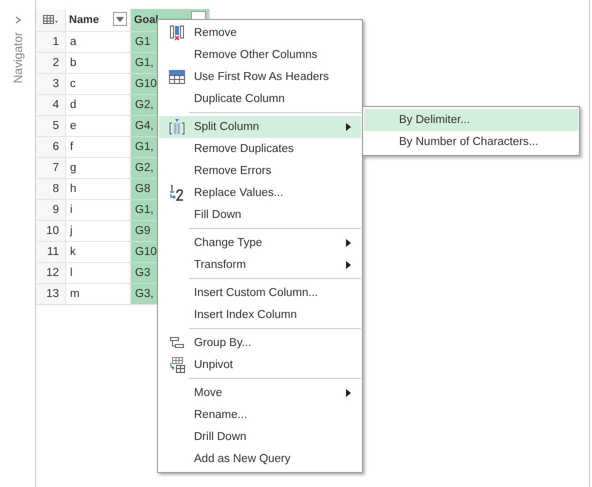  Describe the element at coordinates (51, 146) in the screenshot. I see `row-number: 6` at that location.